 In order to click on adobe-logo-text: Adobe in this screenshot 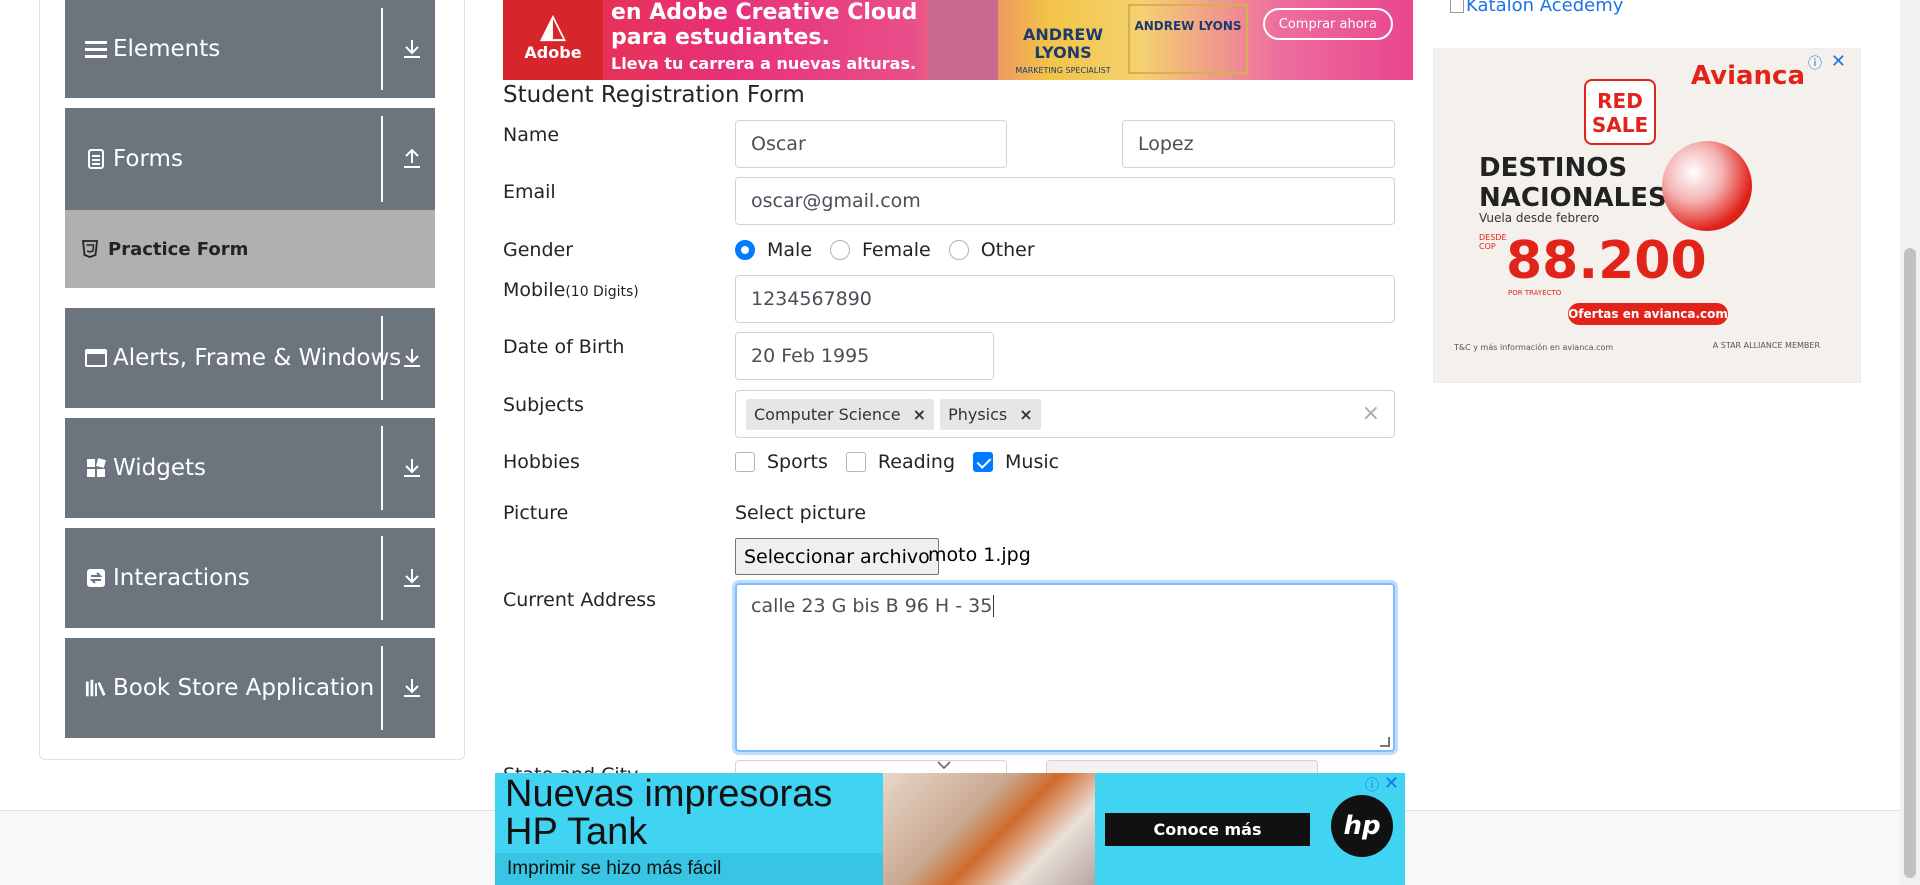, I will do `click(553, 52)`.